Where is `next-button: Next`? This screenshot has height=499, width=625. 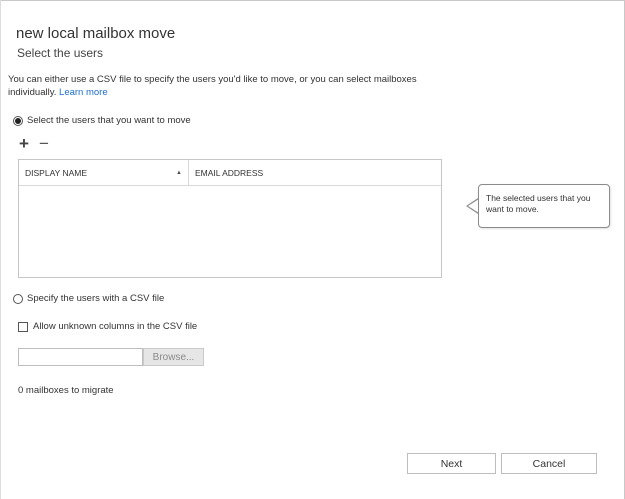
next-button: Next is located at coordinates (451, 463).